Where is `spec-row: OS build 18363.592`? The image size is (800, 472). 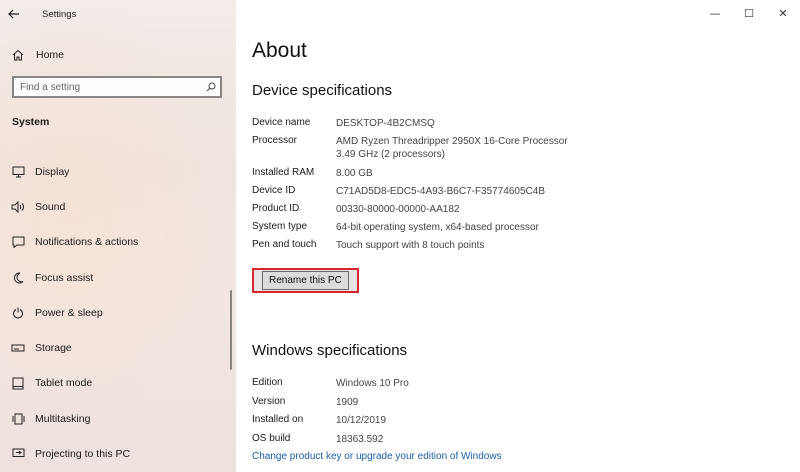 spec-row: OS build 18363.592 is located at coordinates (330, 442).